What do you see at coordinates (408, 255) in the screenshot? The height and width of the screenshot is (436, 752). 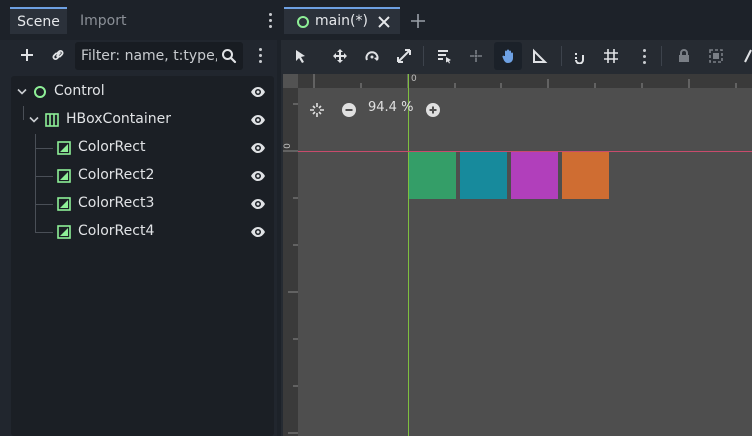 I see `y-axis-line` at bounding box center [408, 255].